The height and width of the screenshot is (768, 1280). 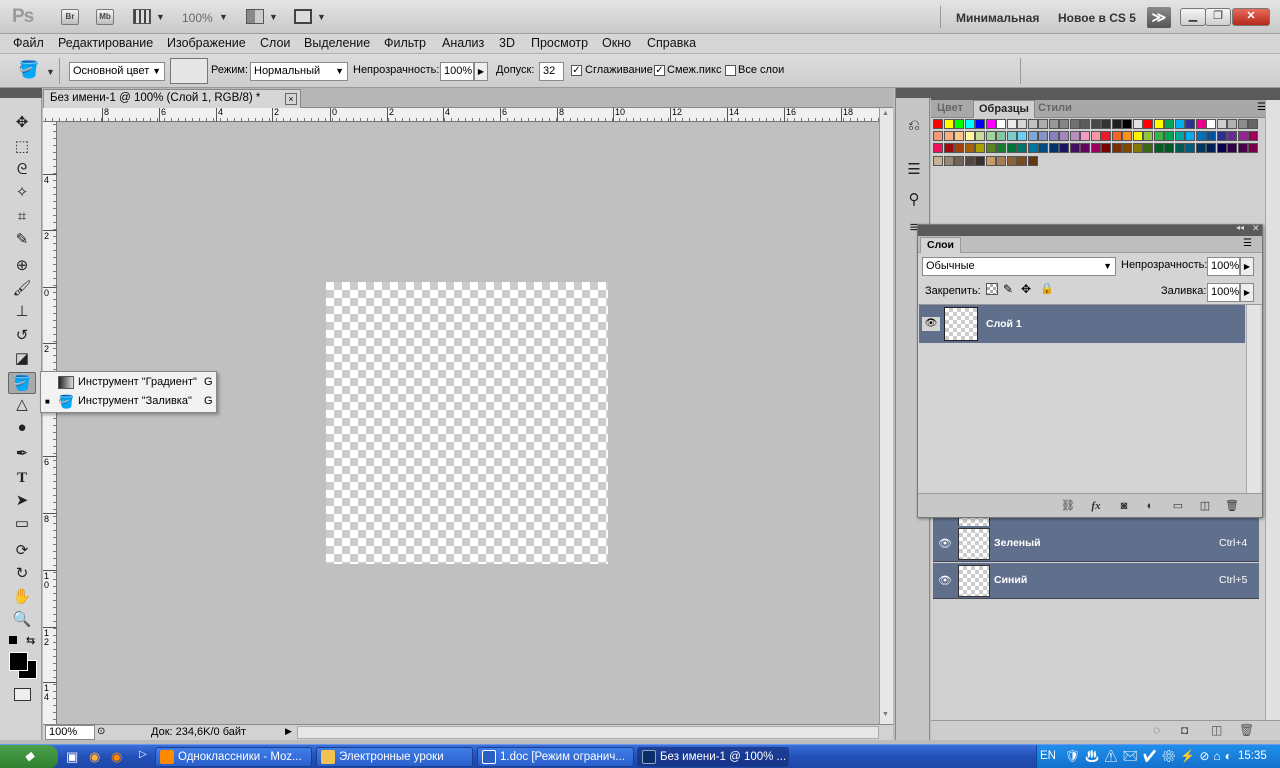 What do you see at coordinates (22, 694) in the screenshot?
I see `quick-mask-icon` at bounding box center [22, 694].